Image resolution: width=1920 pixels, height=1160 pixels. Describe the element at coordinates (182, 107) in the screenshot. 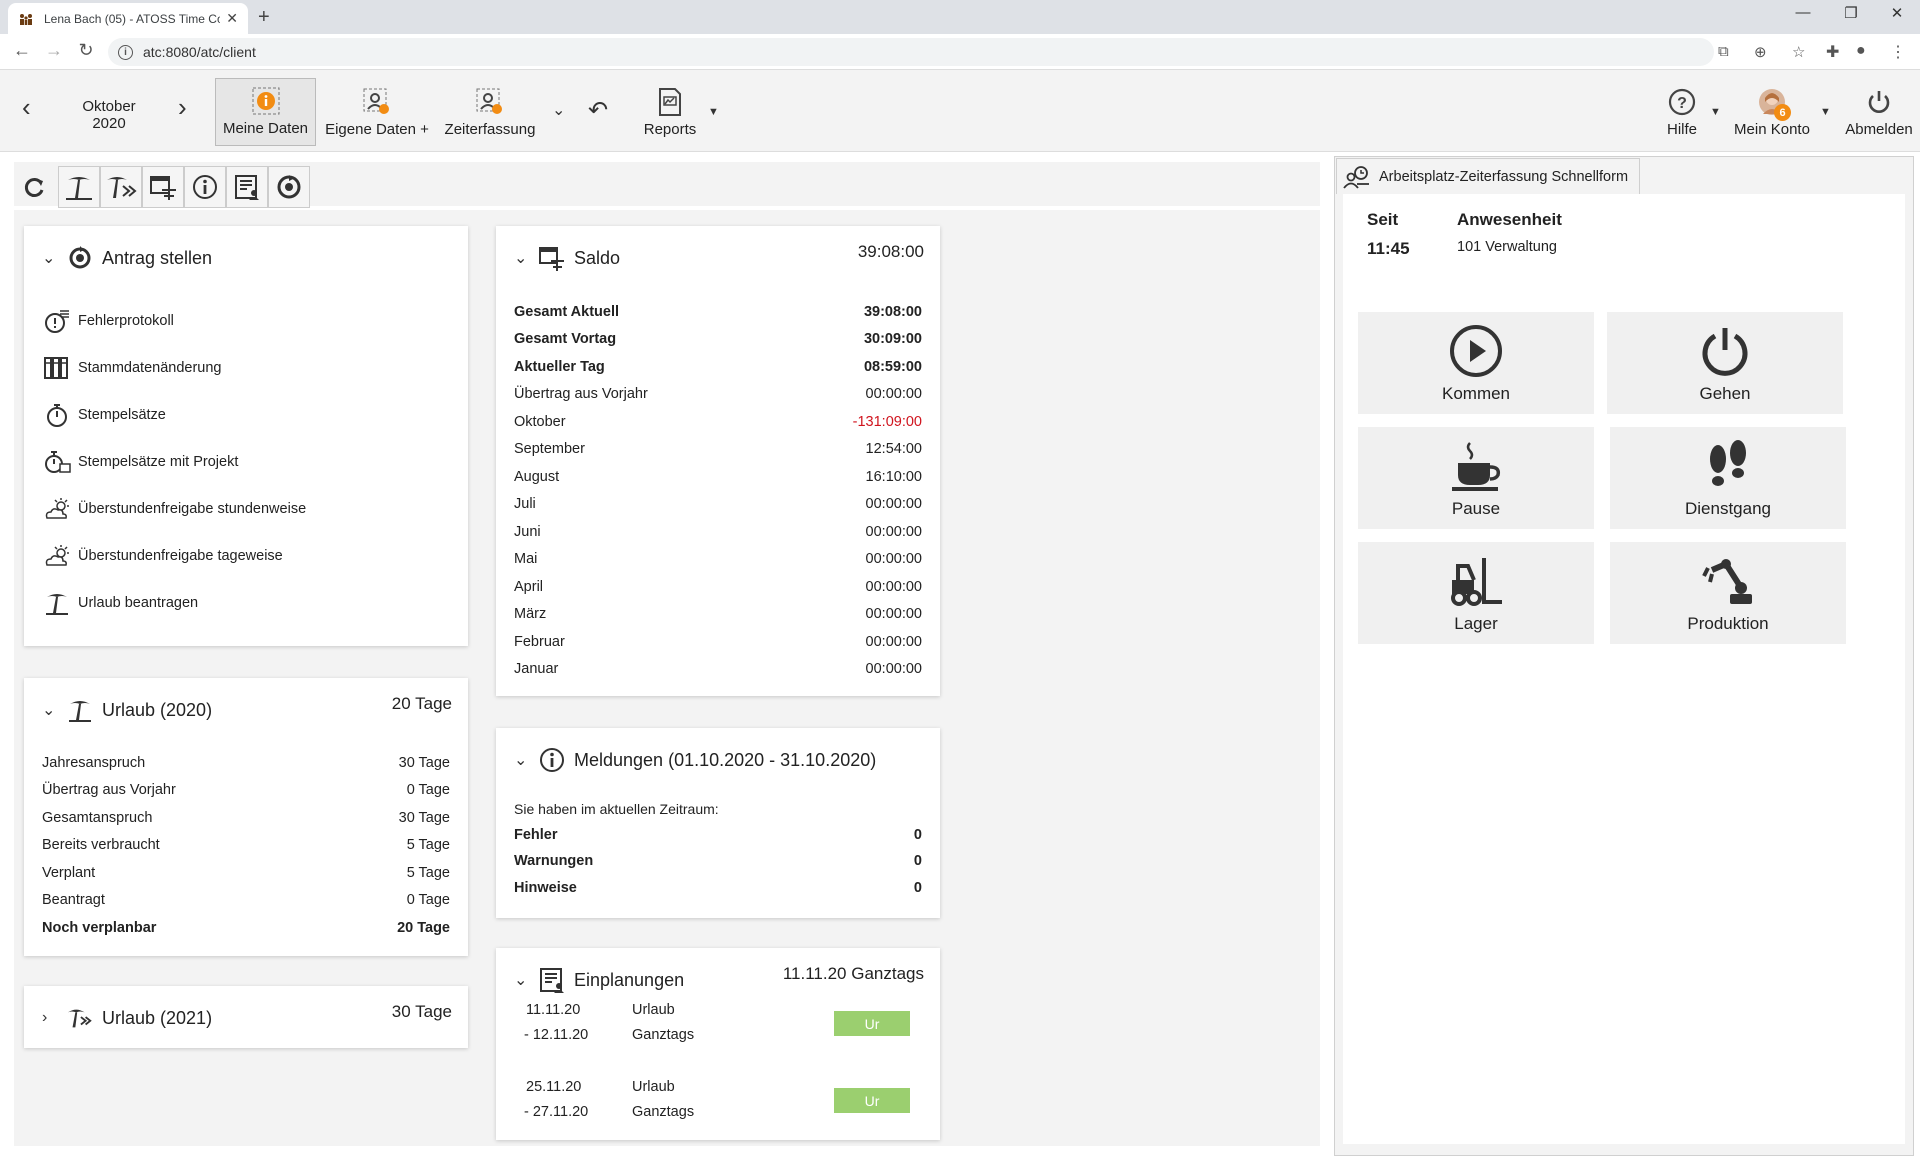

I see `next-month-icon: ›` at that location.